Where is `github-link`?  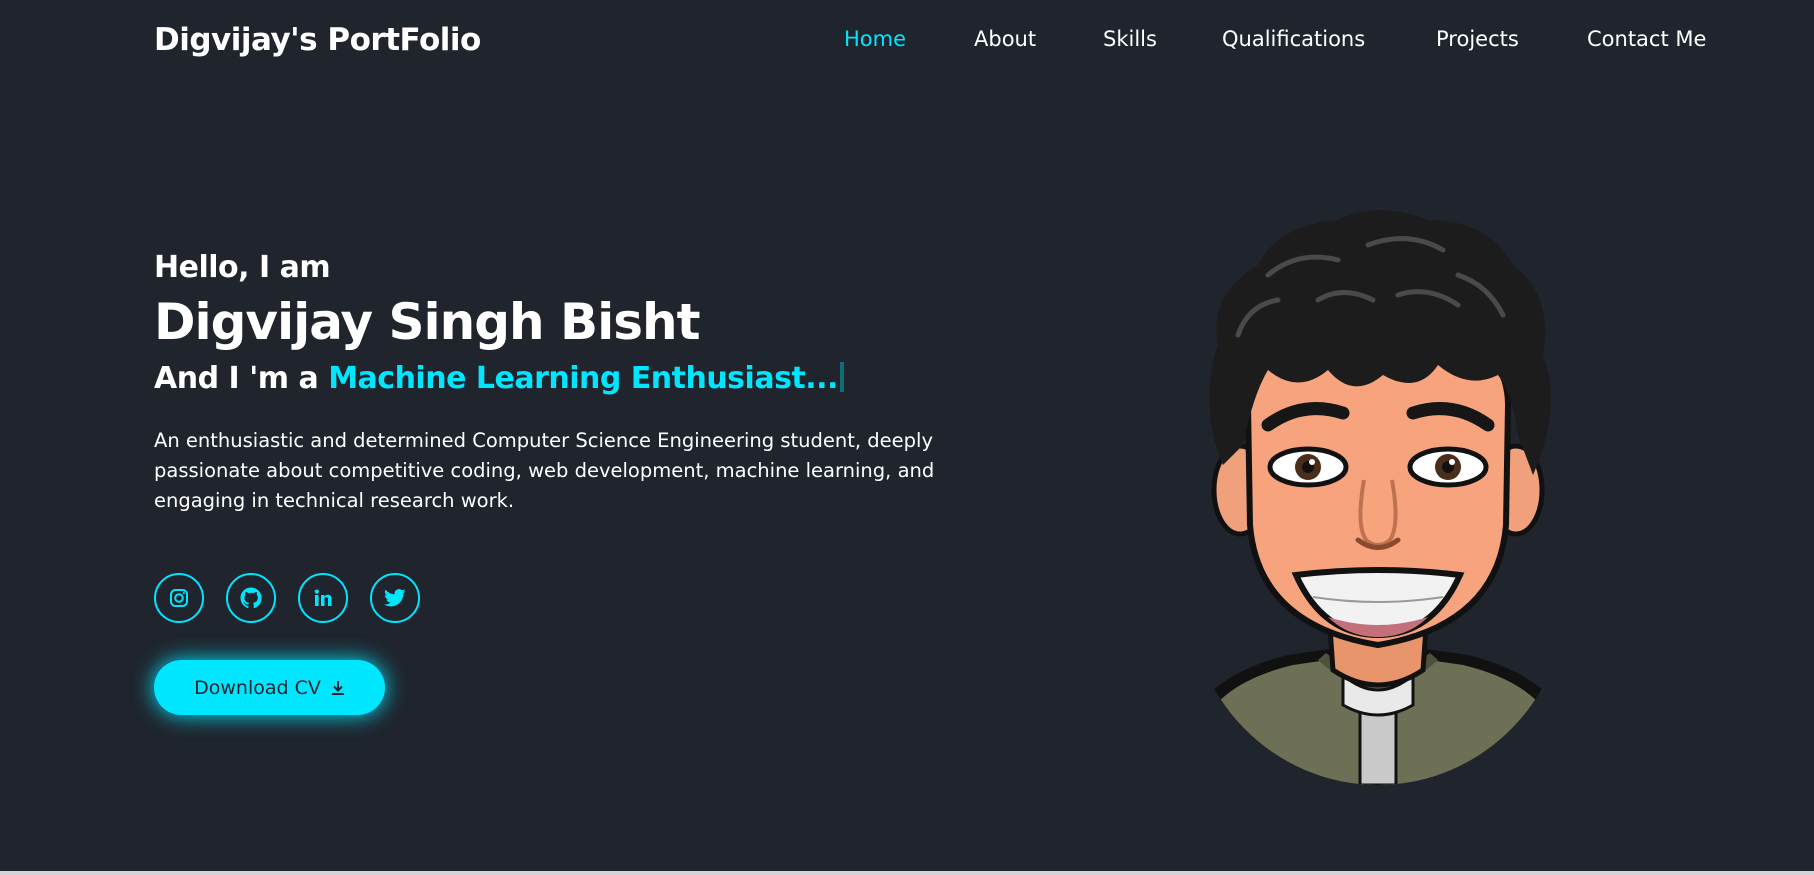
github-link is located at coordinates (251, 598).